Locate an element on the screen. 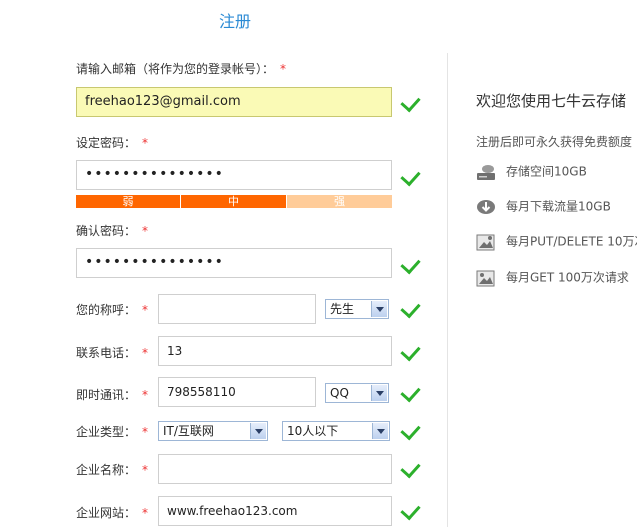 Image resolution: width=637 pixels, height=527 pixels. phone-valid-check-icon is located at coordinates (410, 351).